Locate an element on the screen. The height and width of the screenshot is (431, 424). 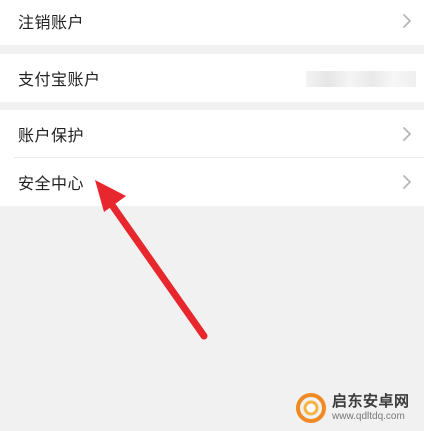
watermark-name: 启东安卓网 is located at coordinates (371, 401).